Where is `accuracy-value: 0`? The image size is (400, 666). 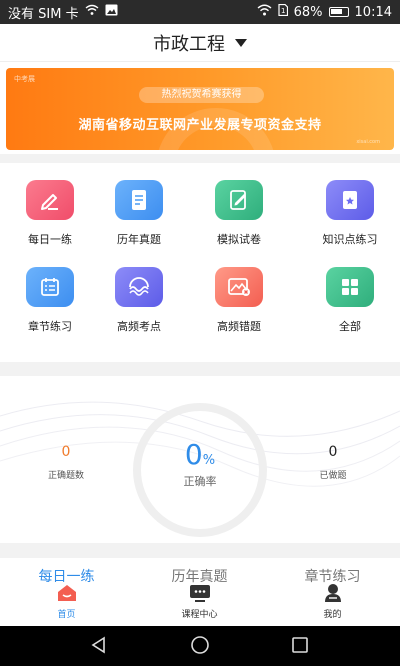
accuracy-value: 0 is located at coordinates (193, 454).